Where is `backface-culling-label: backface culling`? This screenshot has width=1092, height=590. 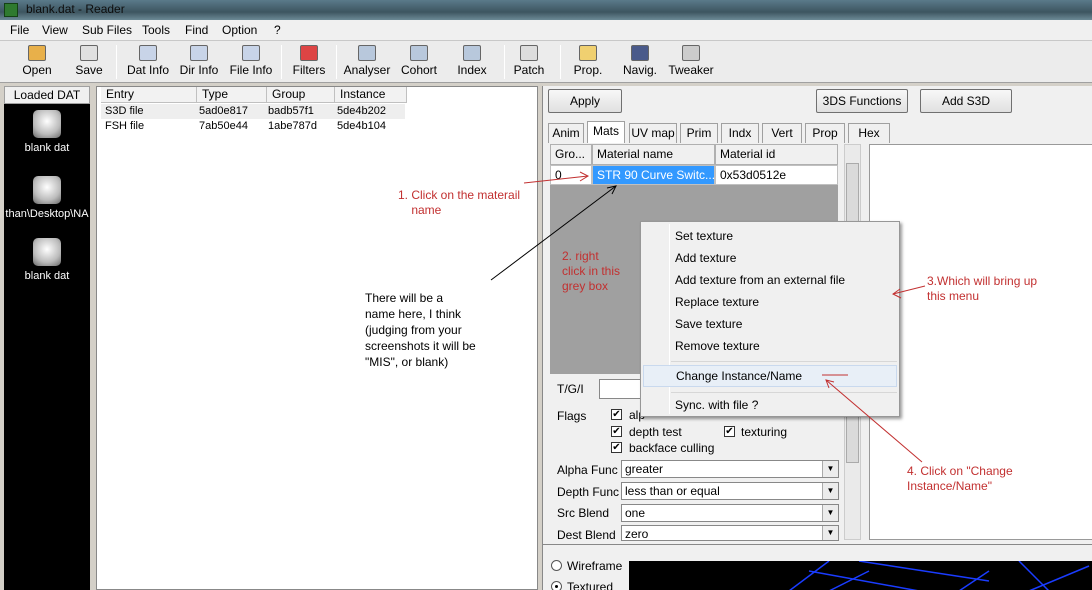 backface-culling-label: backface culling is located at coordinates (672, 448).